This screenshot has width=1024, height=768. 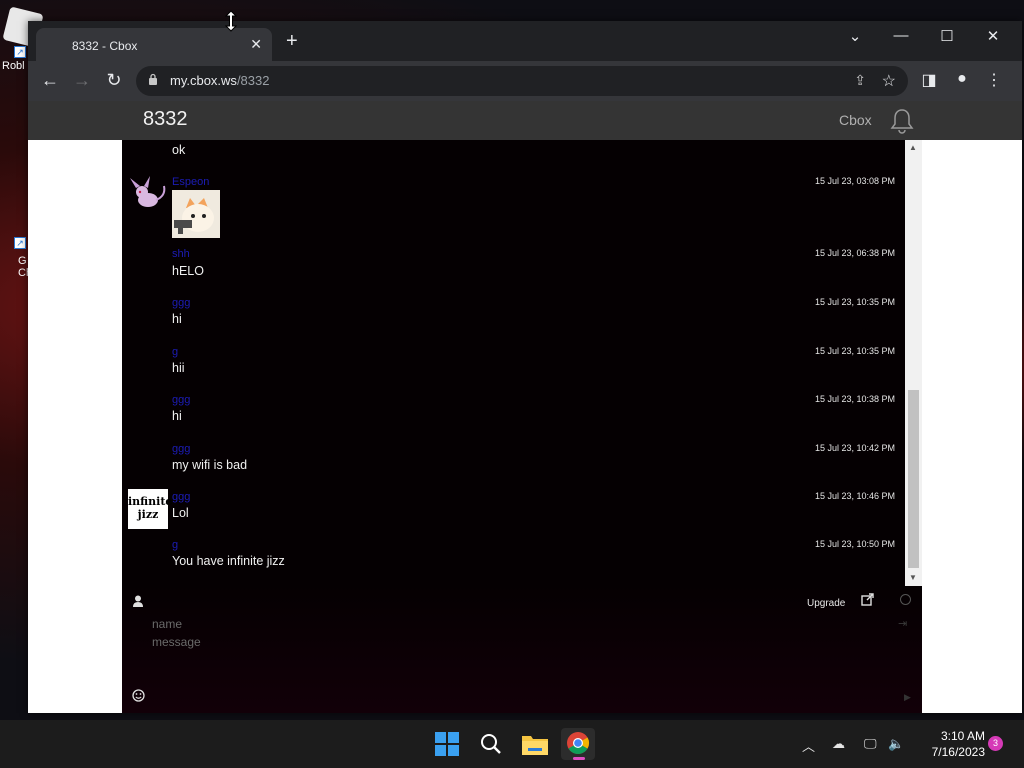 I want to click on espeon-avatar, so click(x=148, y=191).